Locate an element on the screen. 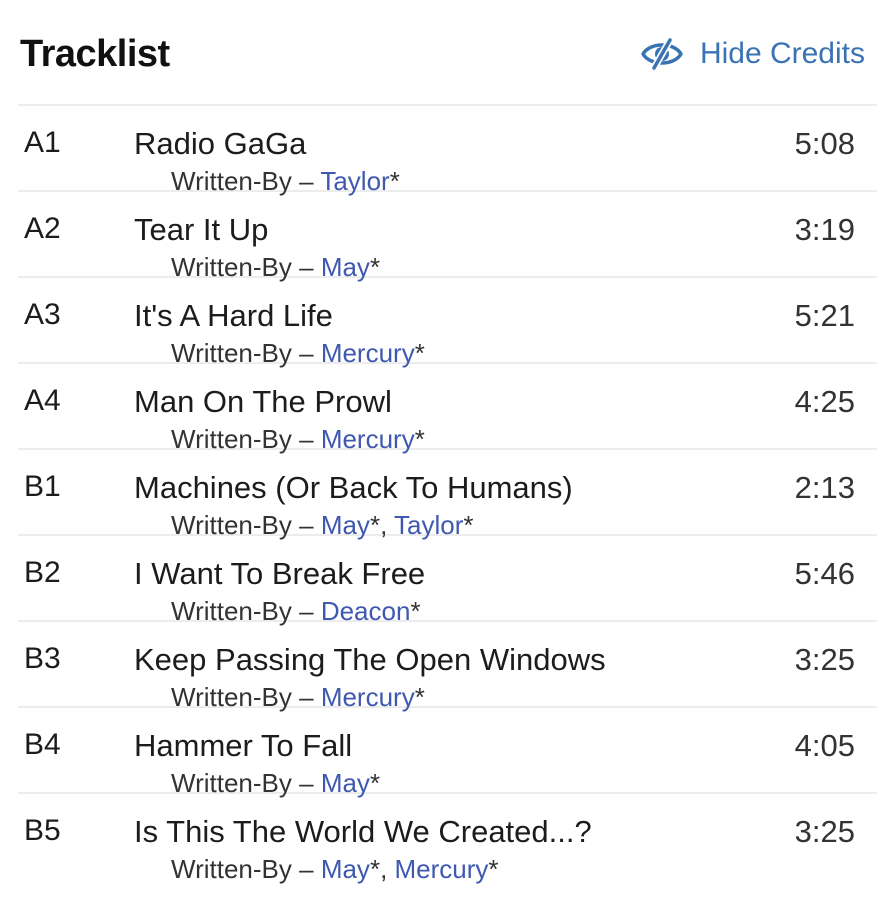 This screenshot has height=900, width=895. track-position: B4 is located at coordinates (42, 744).